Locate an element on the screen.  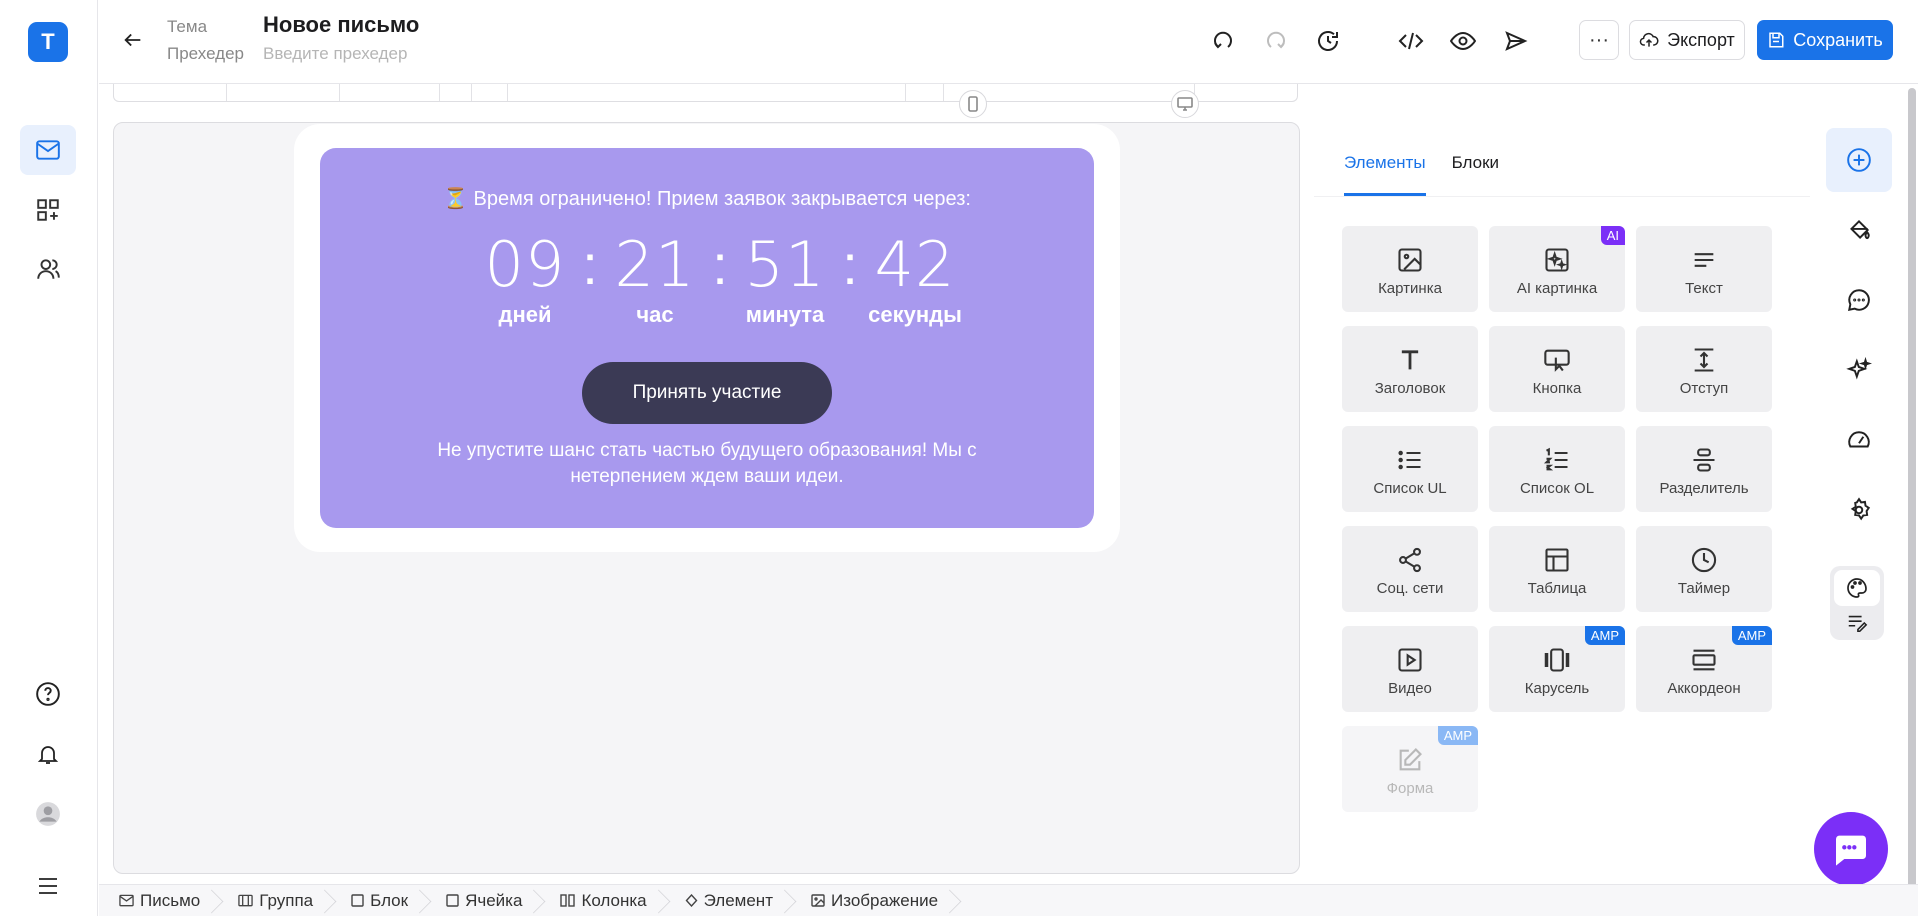
theme-button is located at coordinates (1857, 588).